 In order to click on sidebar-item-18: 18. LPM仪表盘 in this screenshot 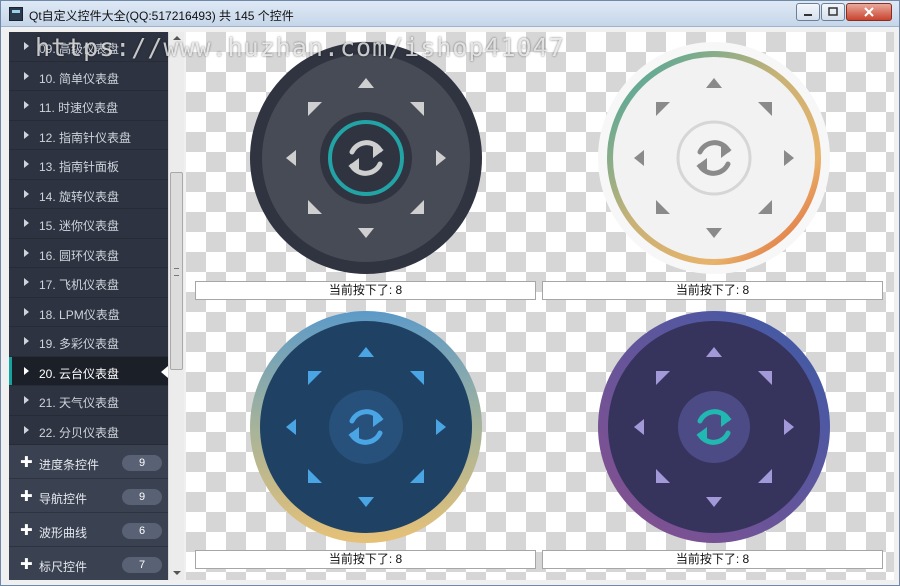, I will do `click(88, 312)`.